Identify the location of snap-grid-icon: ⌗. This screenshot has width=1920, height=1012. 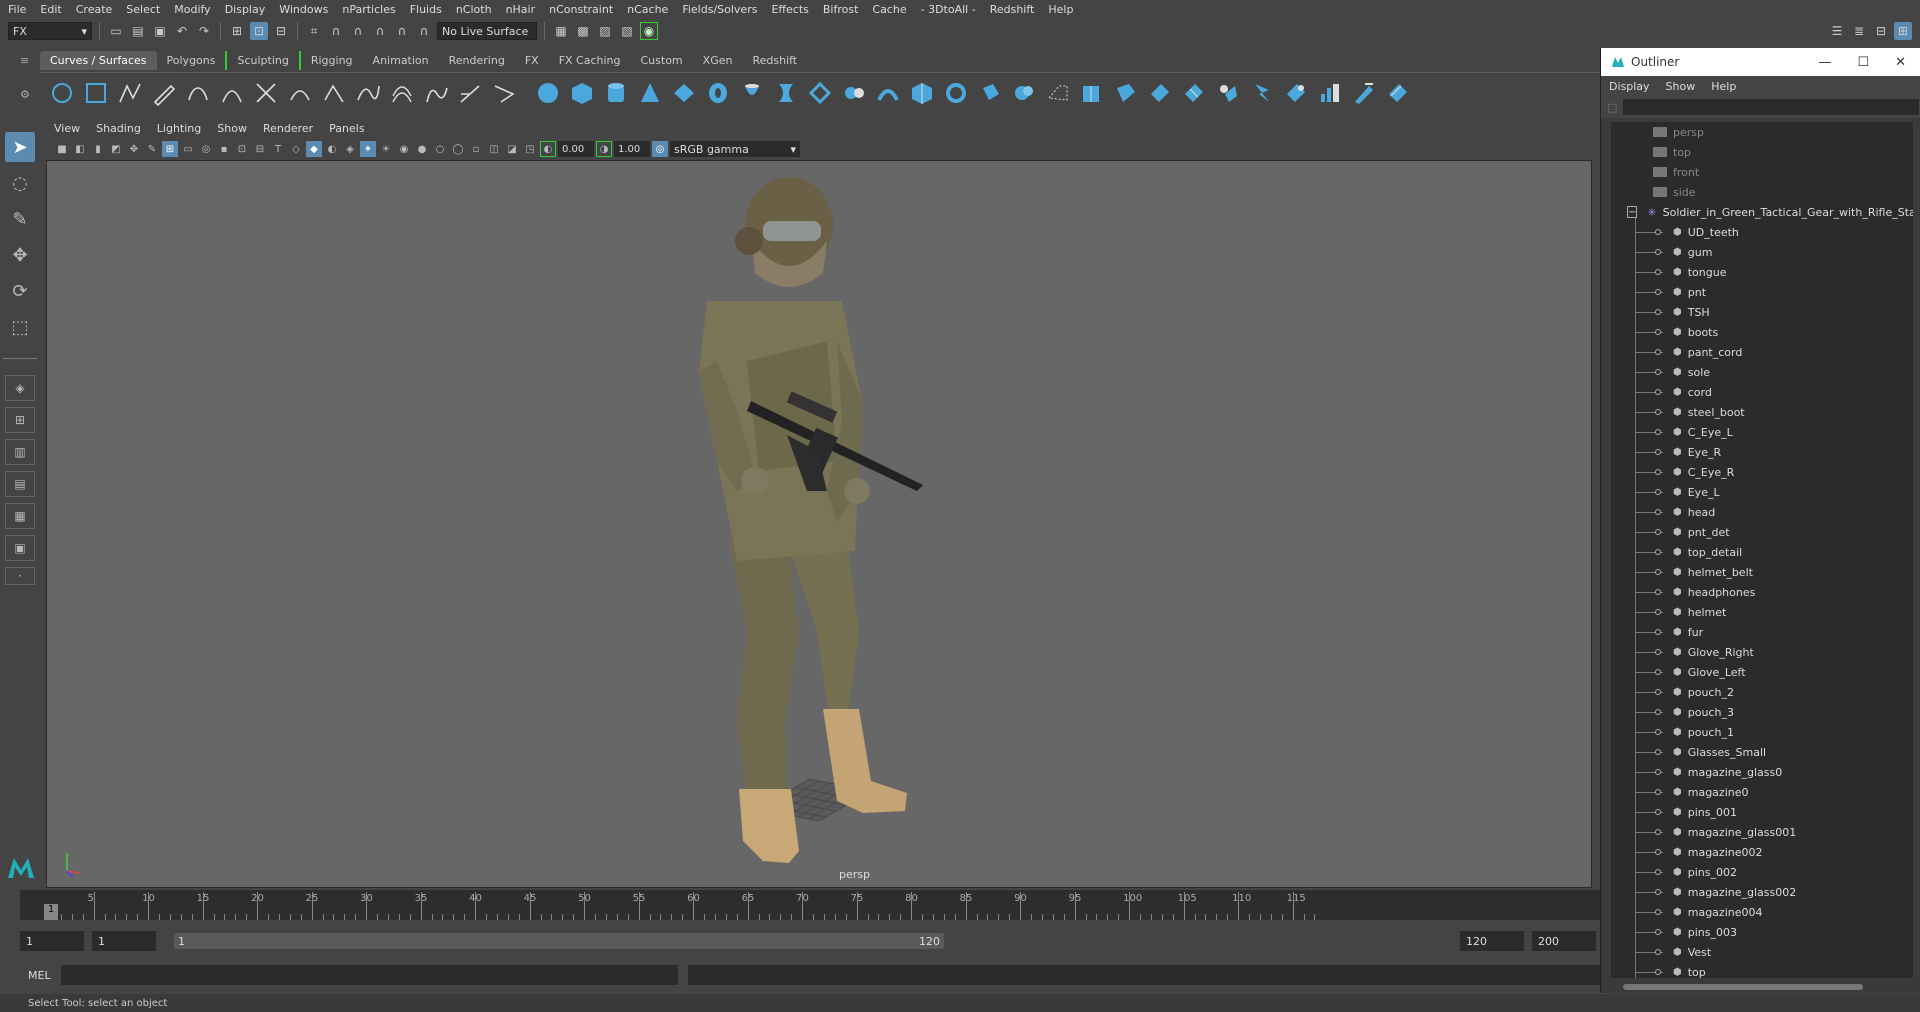
(314, 31).